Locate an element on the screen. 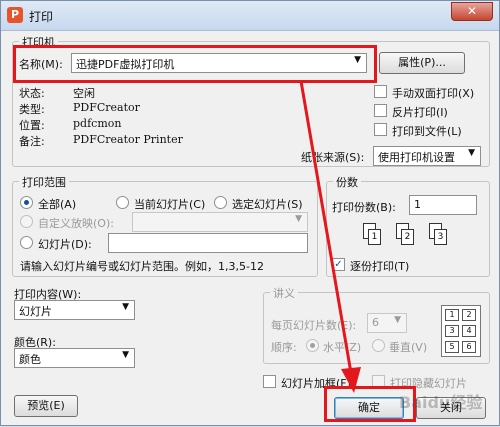 The height and width of the screenshot is (427, 500). manual-duplex-label: 手动双面打印(X) is located at coordinates (433, 93).